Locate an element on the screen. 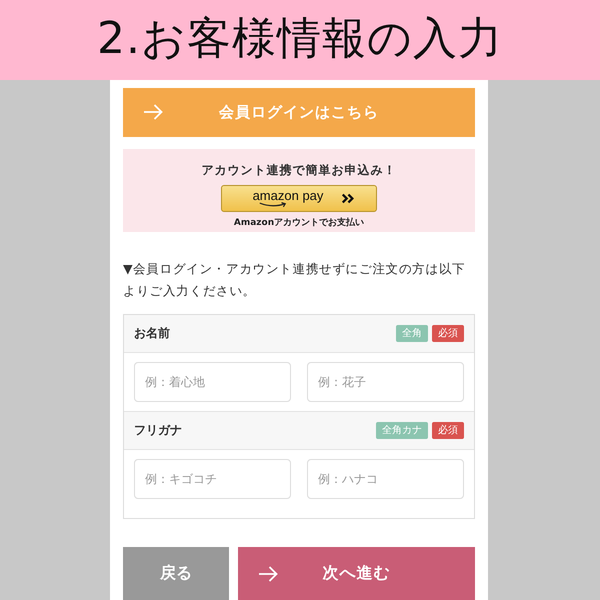 Image resolution: width=600 pixels, height=600 pixels. back-button: 戻る is located at coordinates (176, 573).